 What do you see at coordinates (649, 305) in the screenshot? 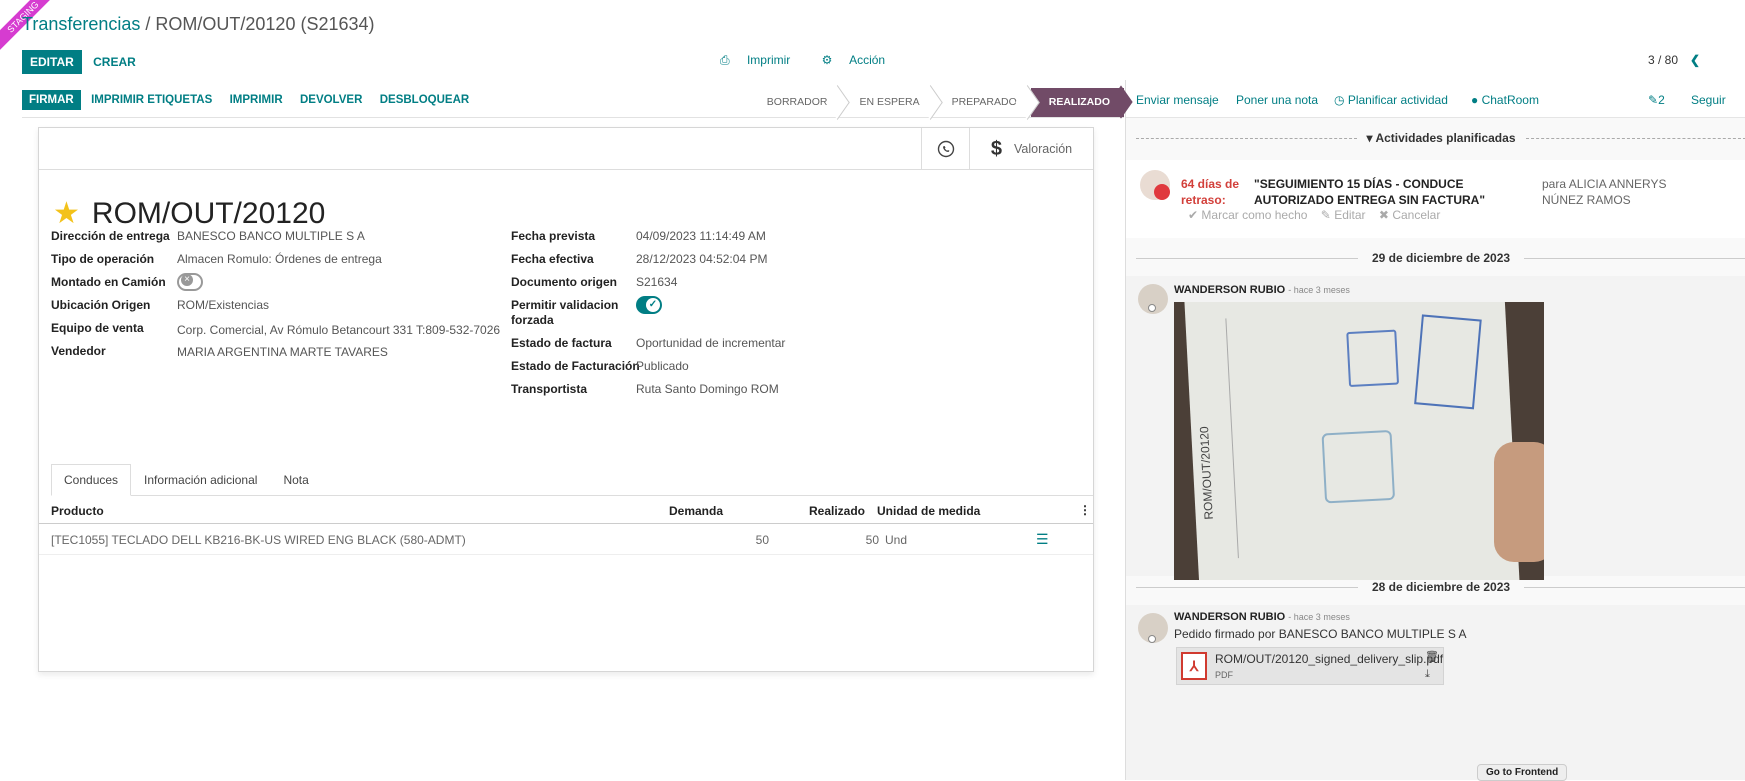
I see `force-validation-toggle` at bounding box center [649, 305].